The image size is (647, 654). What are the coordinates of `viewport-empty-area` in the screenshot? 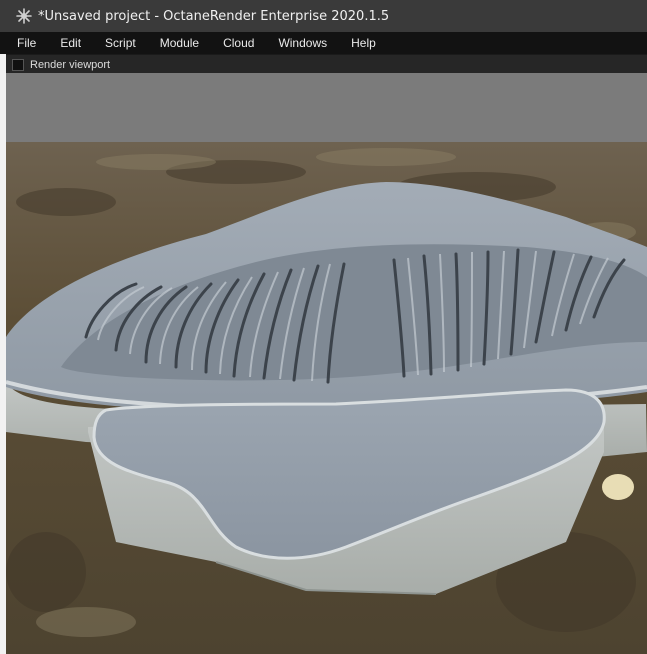 It's located at (326, 107).